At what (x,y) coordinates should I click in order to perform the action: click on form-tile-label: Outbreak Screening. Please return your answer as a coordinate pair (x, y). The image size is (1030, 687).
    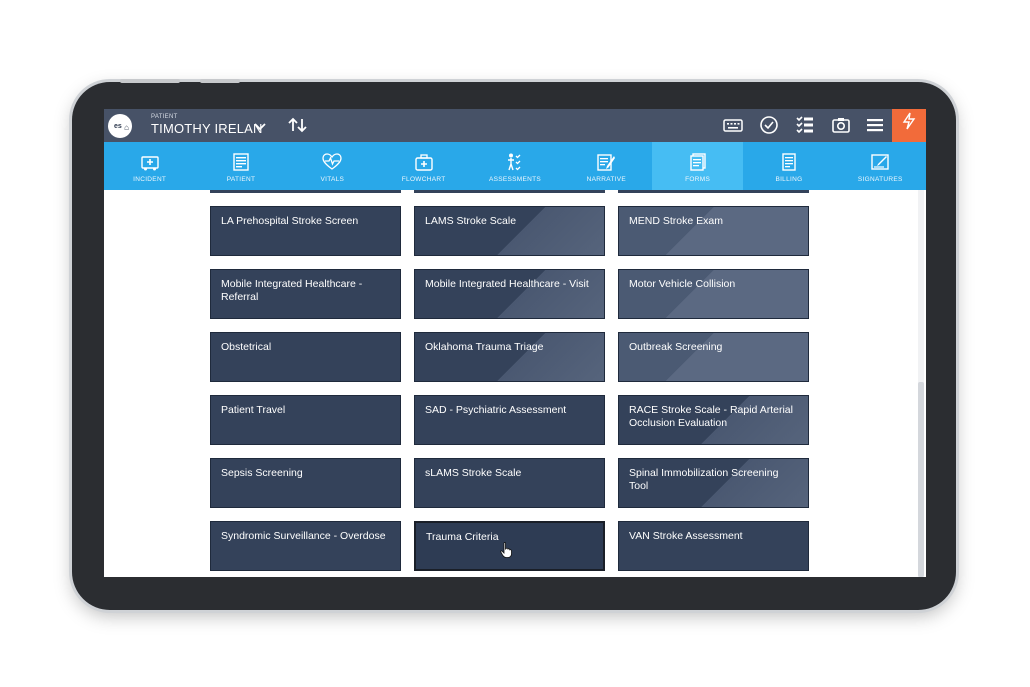
    Looking at the image, I should click on (676, 347).